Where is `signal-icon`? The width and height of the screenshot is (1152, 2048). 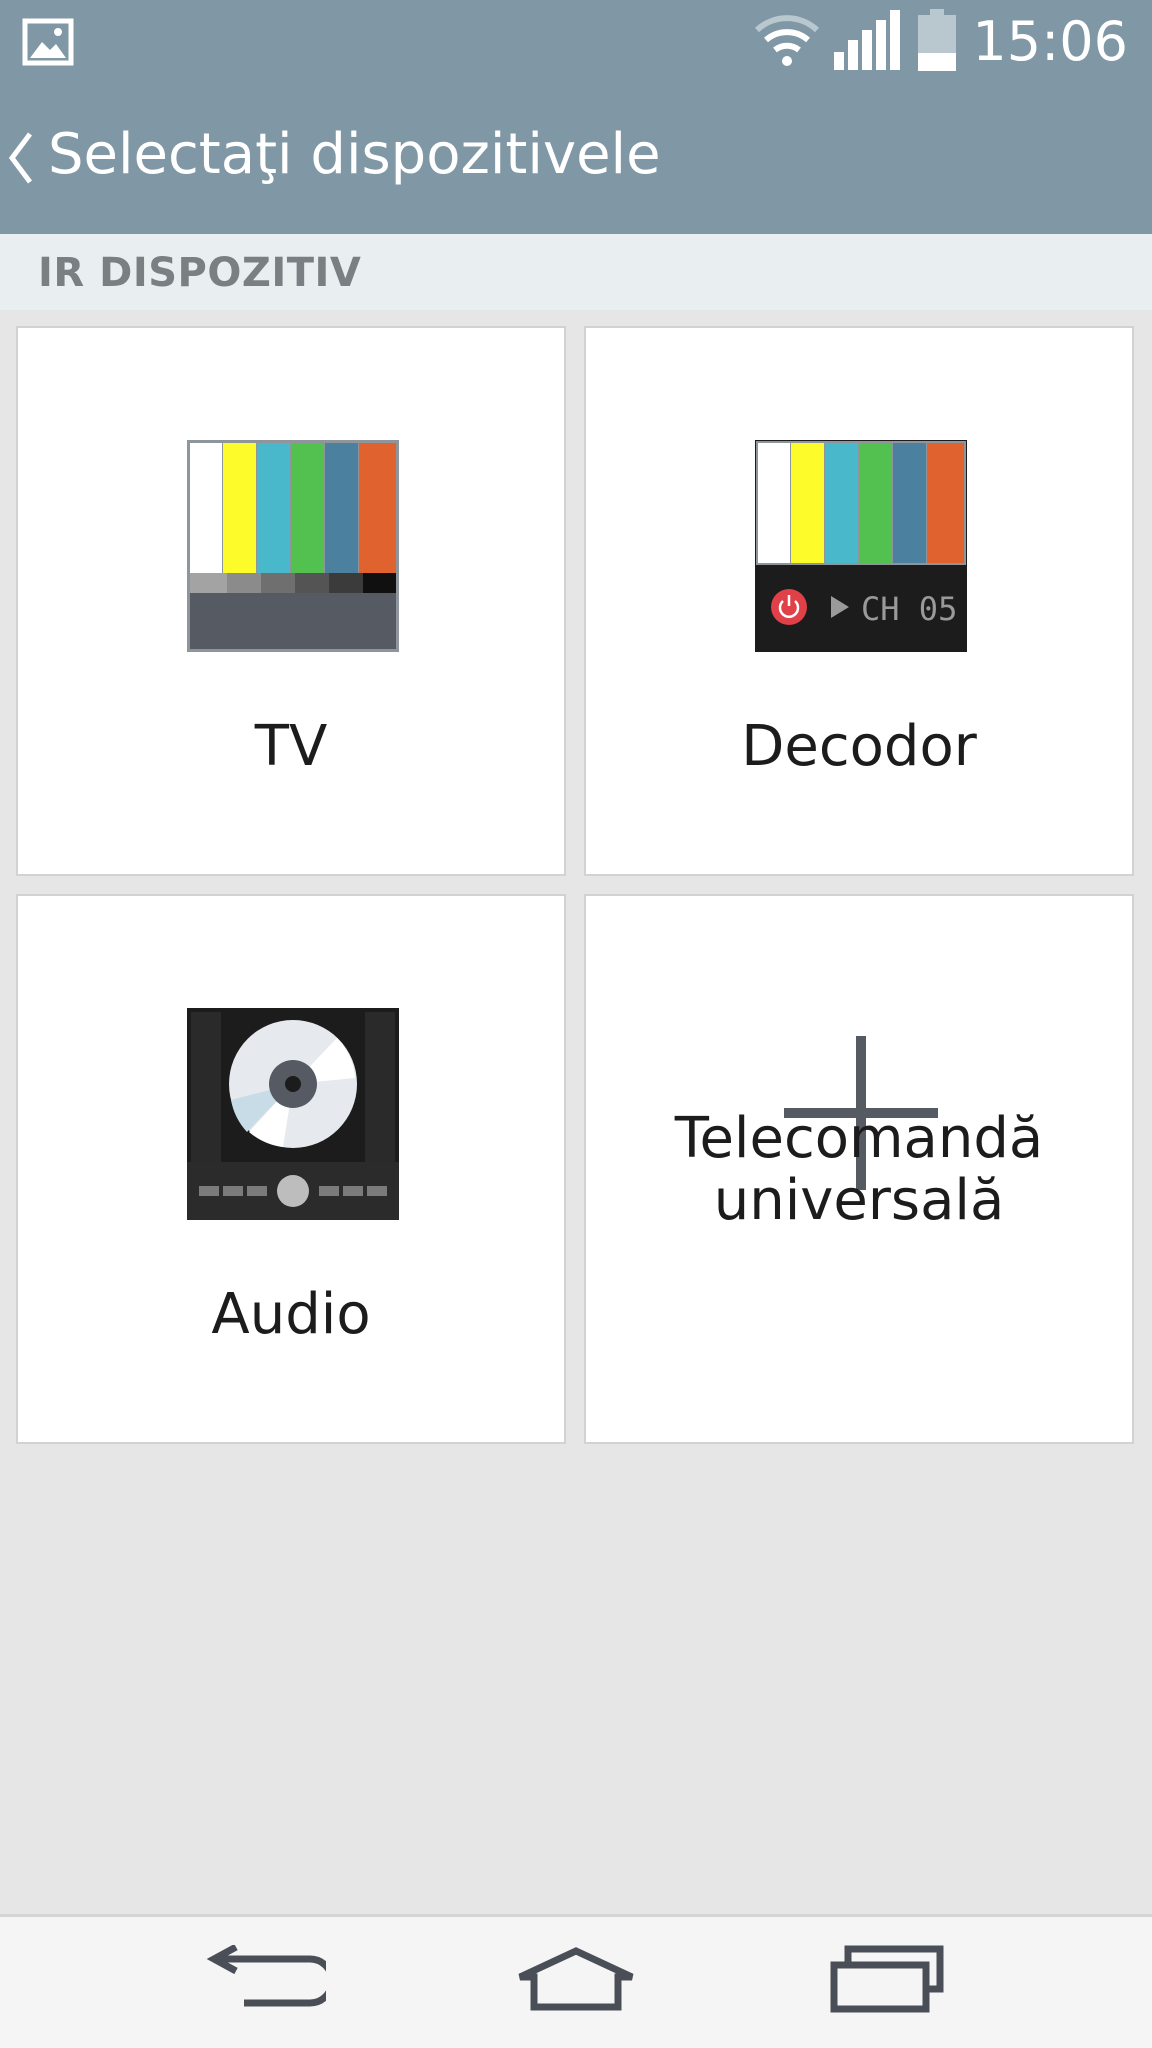
signal-icon is located at coordinates (867, 42).